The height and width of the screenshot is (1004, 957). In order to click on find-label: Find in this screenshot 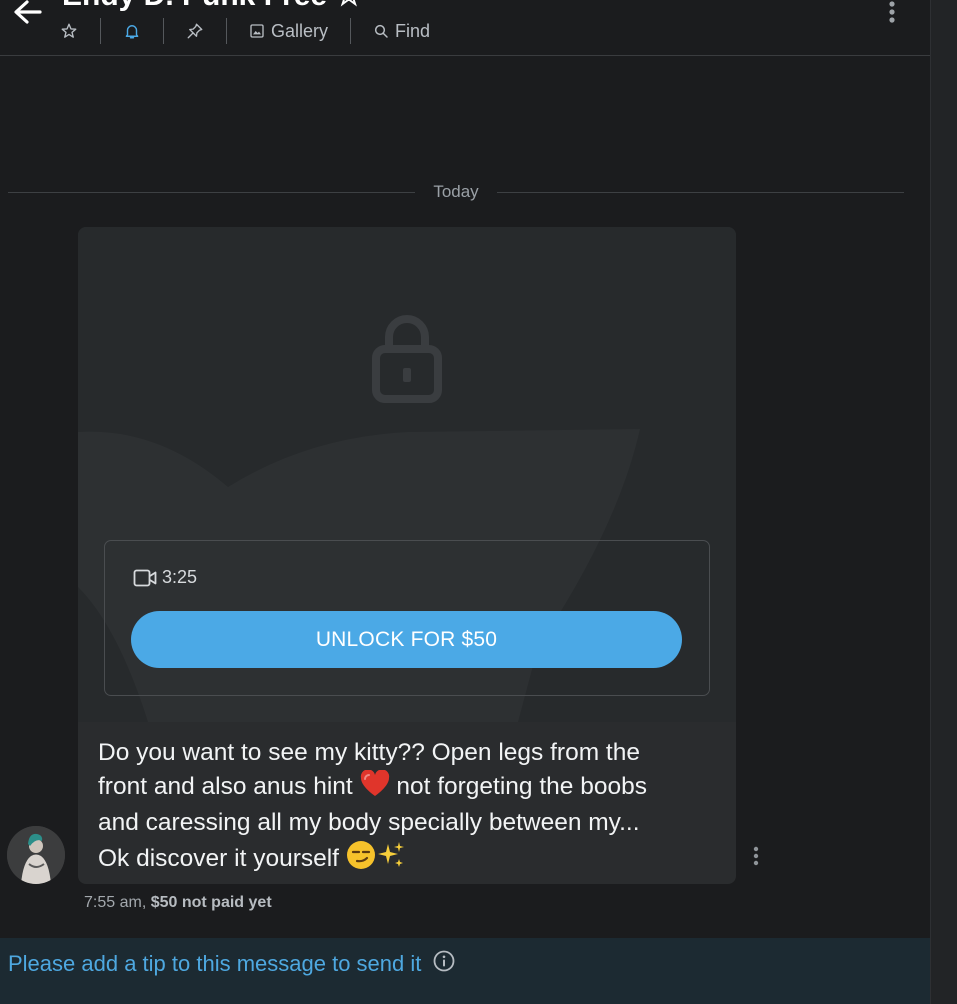, I will do `click(413, 30)`.